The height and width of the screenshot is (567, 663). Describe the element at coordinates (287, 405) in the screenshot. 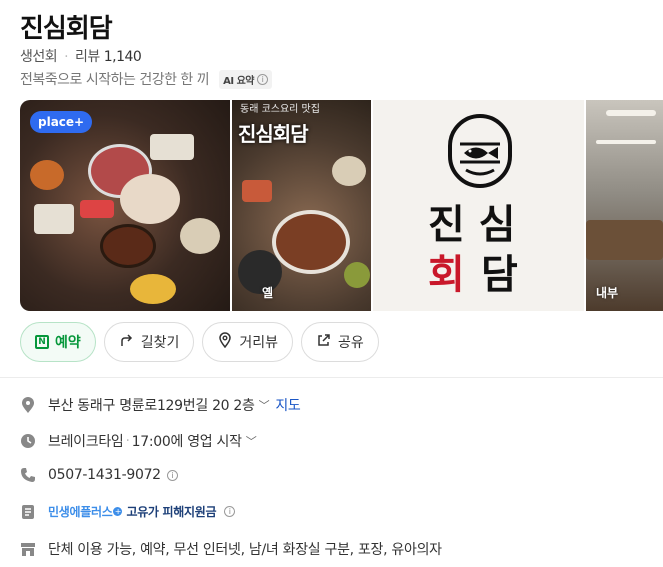

I see `map-link: 지도` at that location.